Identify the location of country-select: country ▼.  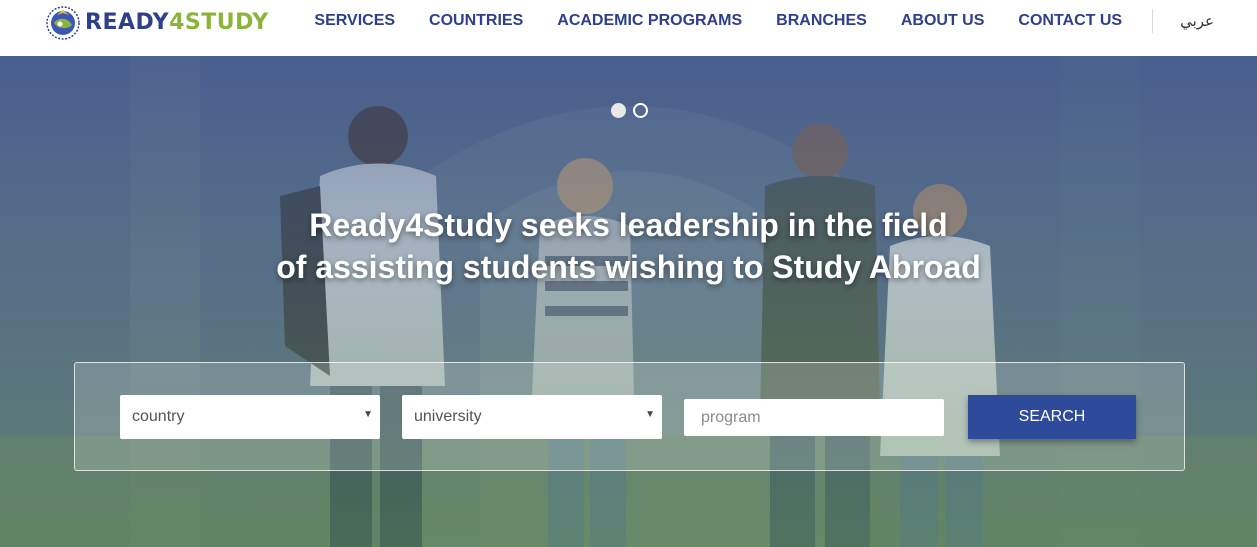
(250, 417).